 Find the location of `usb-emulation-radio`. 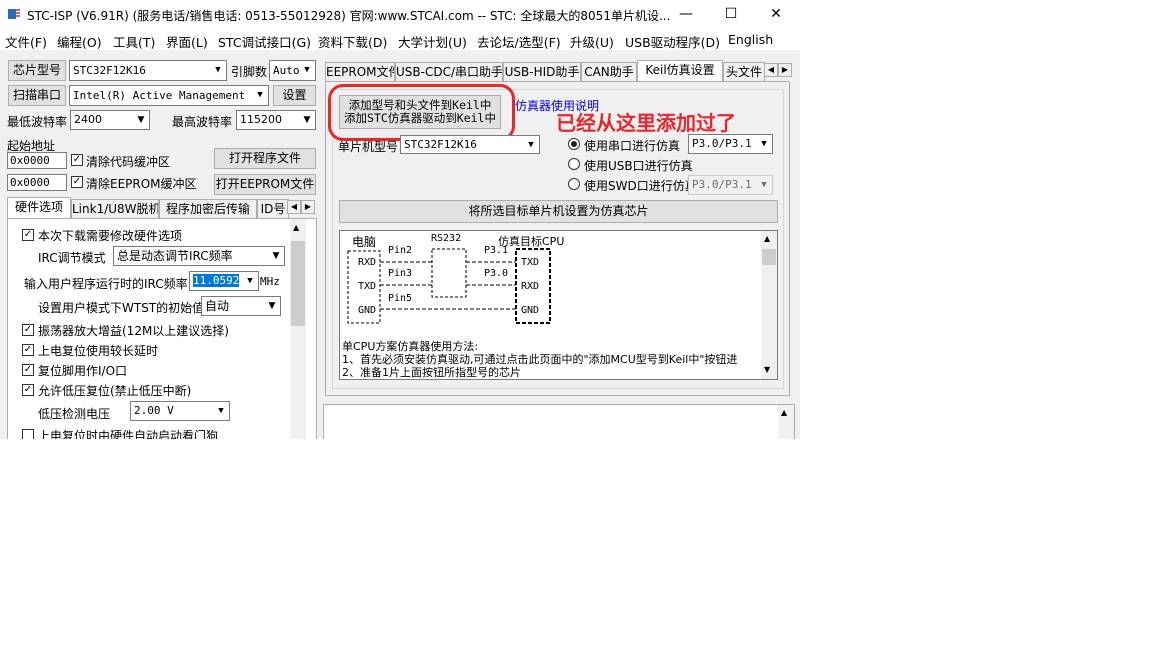

usb-emulation-radio is located at coordinates (574, 164).